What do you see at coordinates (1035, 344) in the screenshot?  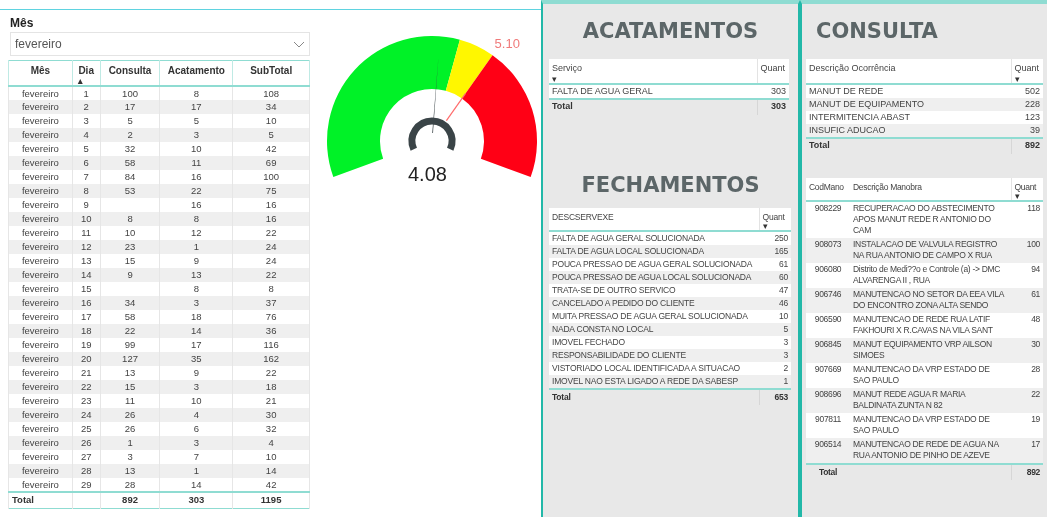 I see `table-cell: 30` at bounding box center [1035, 344].